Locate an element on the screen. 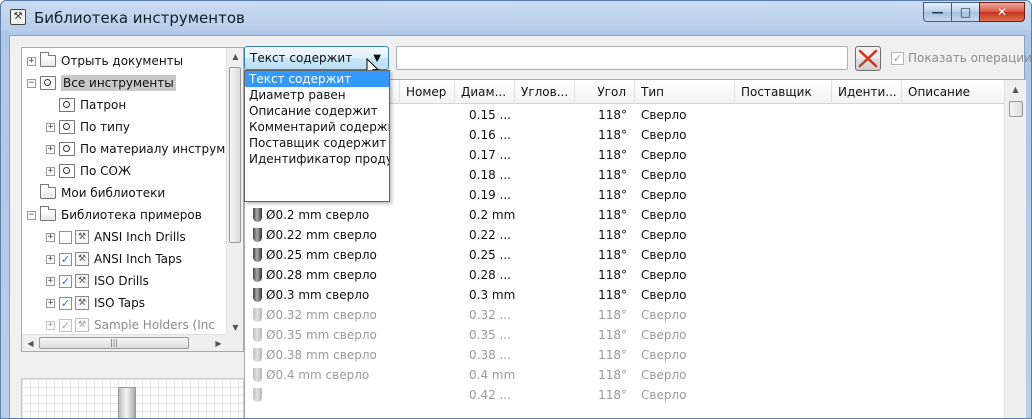  table-vertical-scrollbar: ▲ is located at coordinates (1015, 249).